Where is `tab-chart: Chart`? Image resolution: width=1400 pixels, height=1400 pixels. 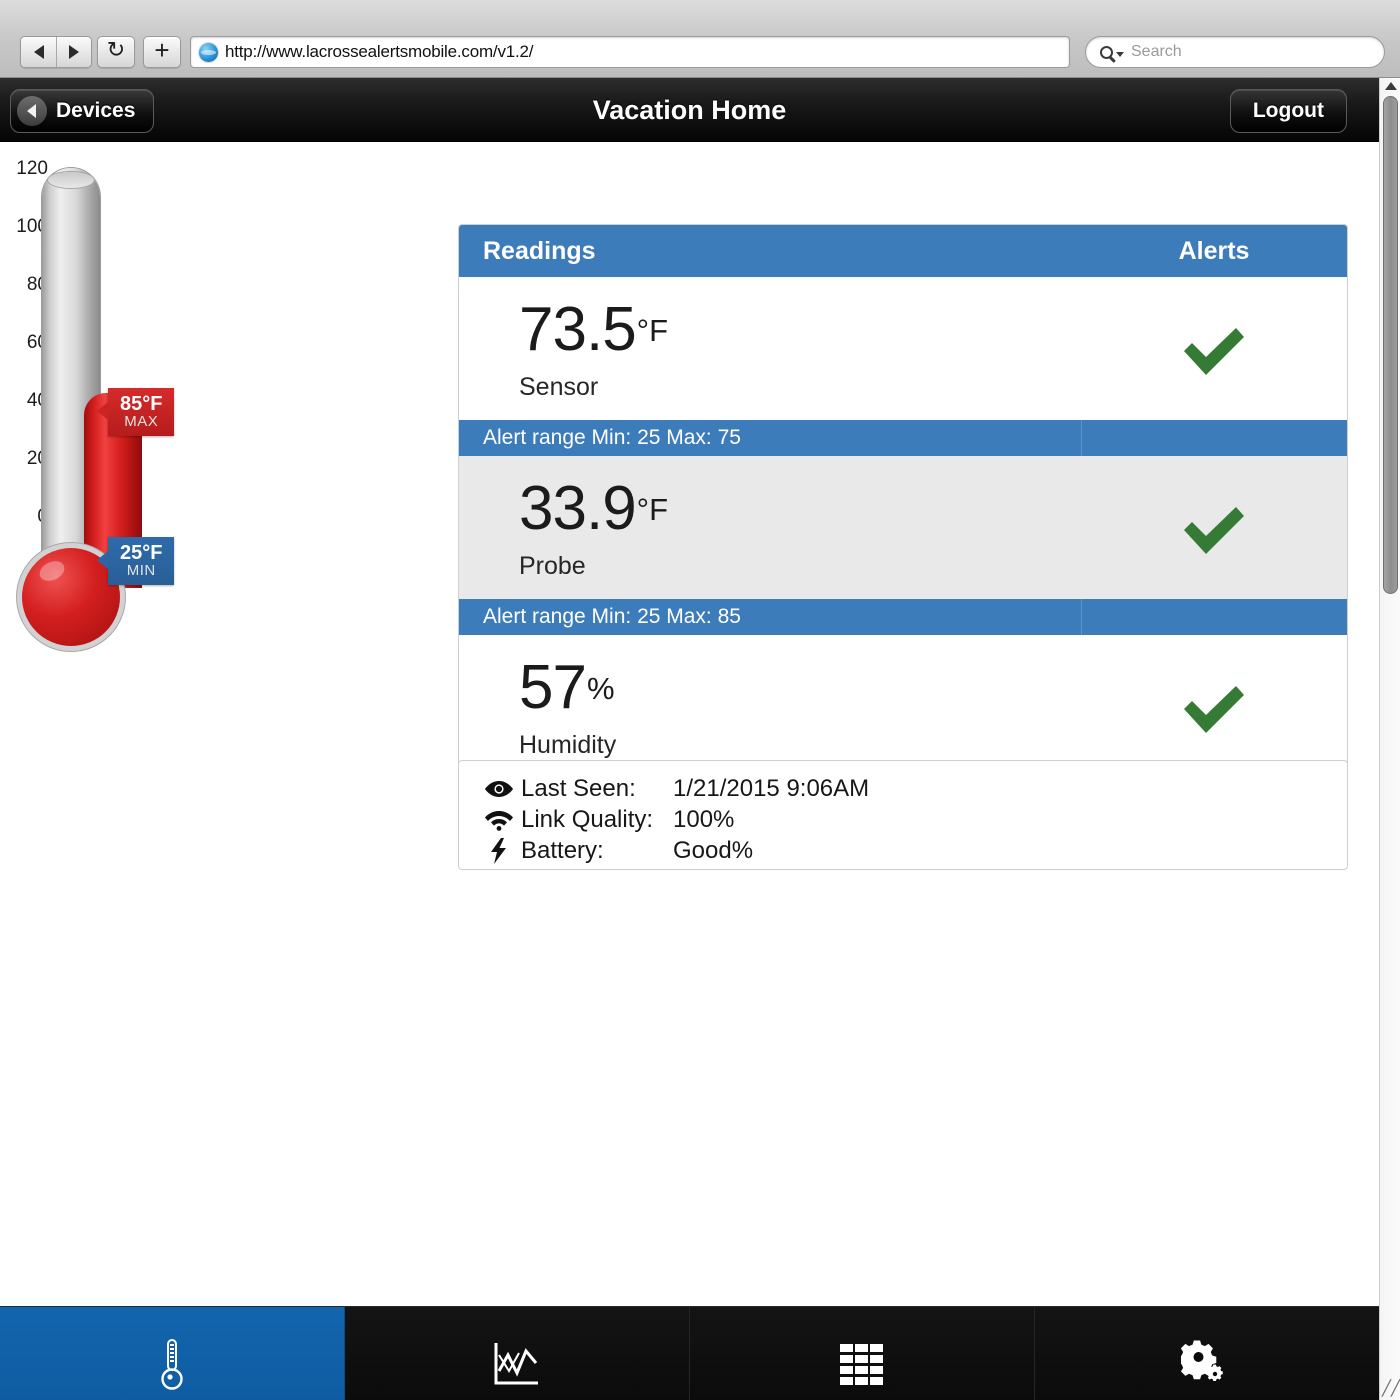 tab-chart: Chart is located at coordinates (517, 1353).